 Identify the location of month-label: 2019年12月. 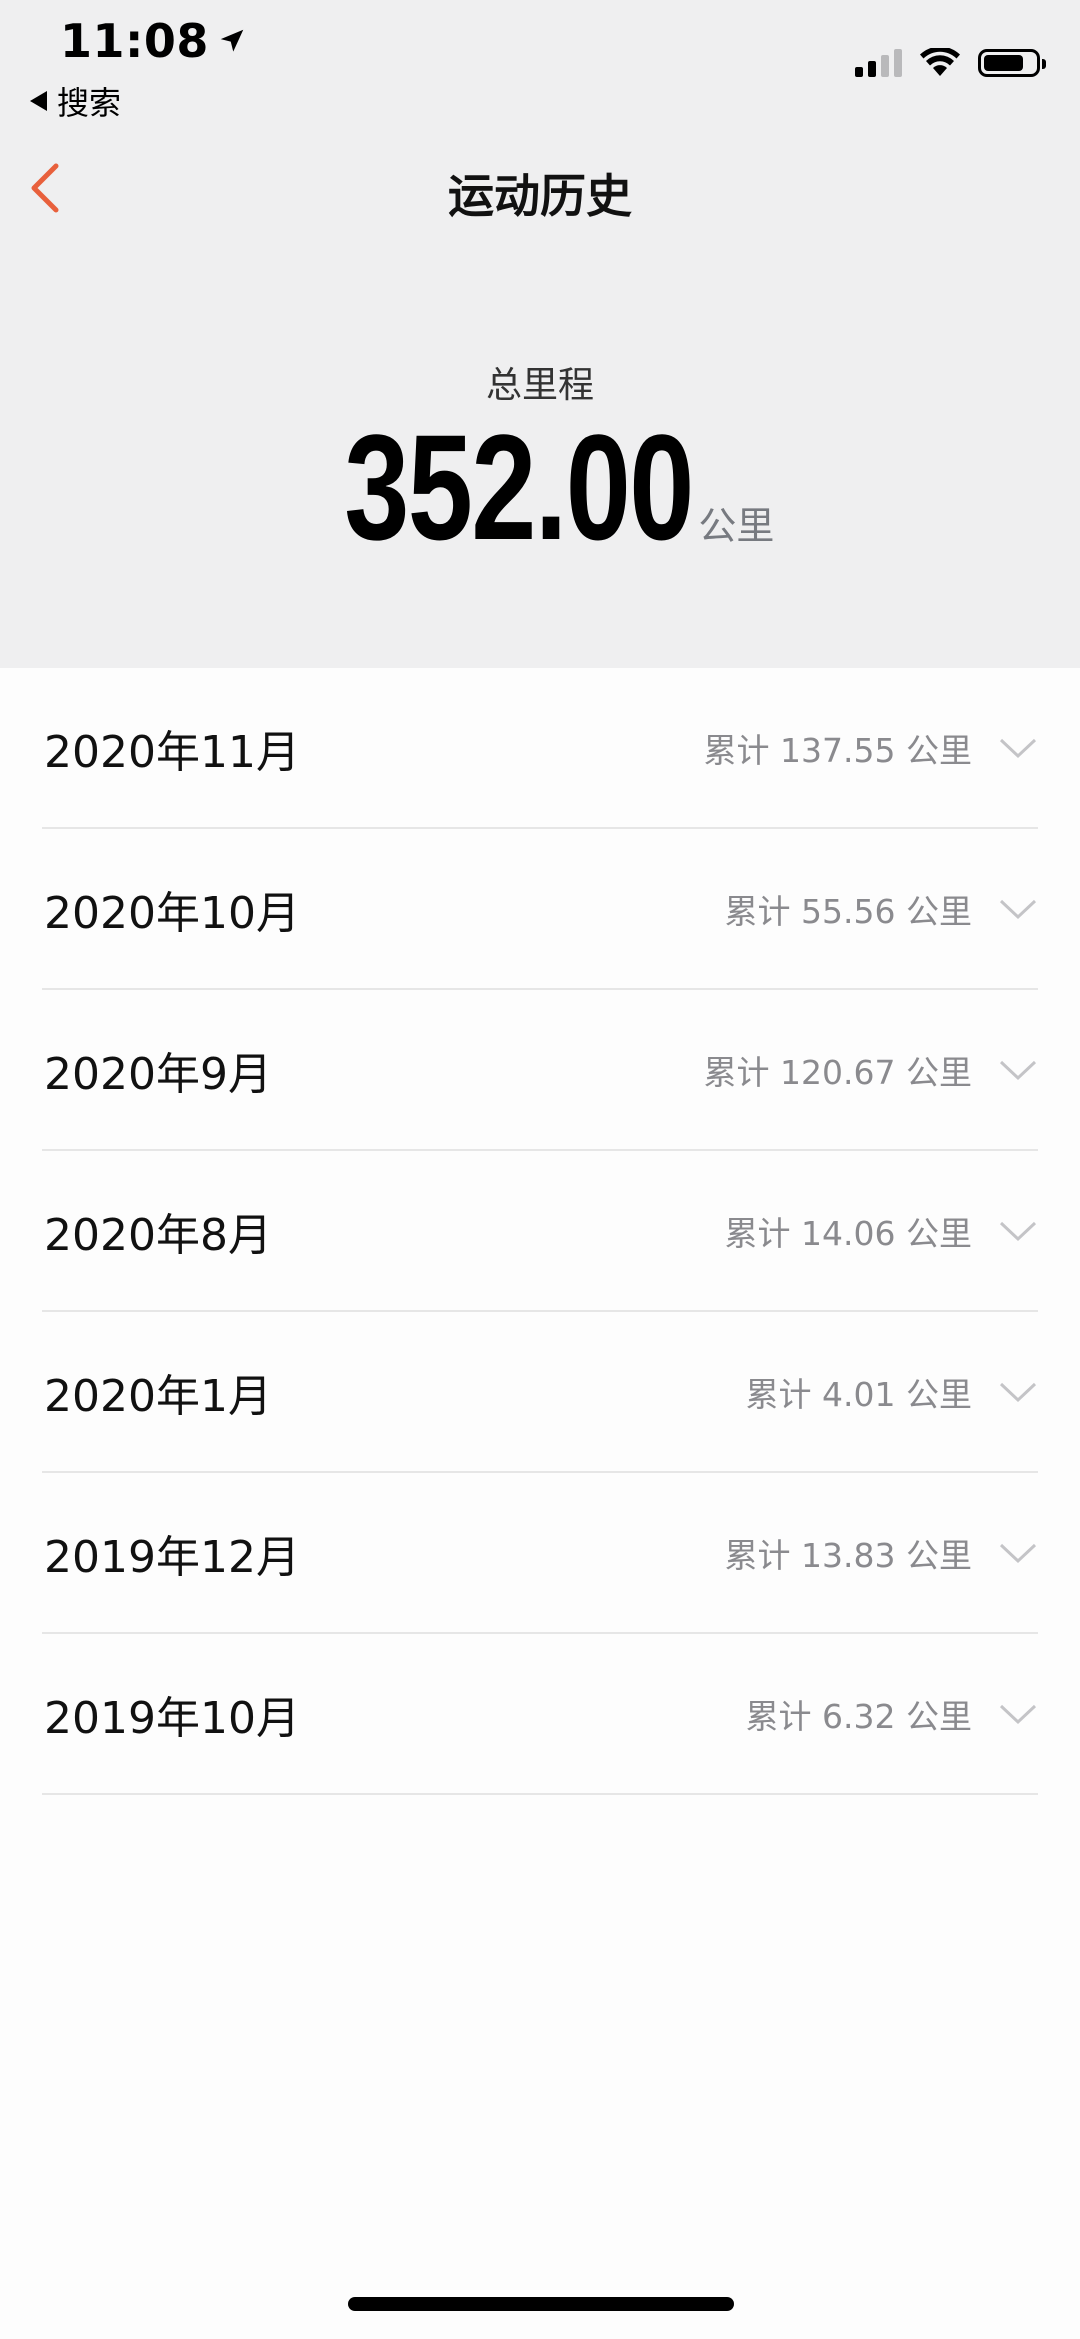
(172, 1557).